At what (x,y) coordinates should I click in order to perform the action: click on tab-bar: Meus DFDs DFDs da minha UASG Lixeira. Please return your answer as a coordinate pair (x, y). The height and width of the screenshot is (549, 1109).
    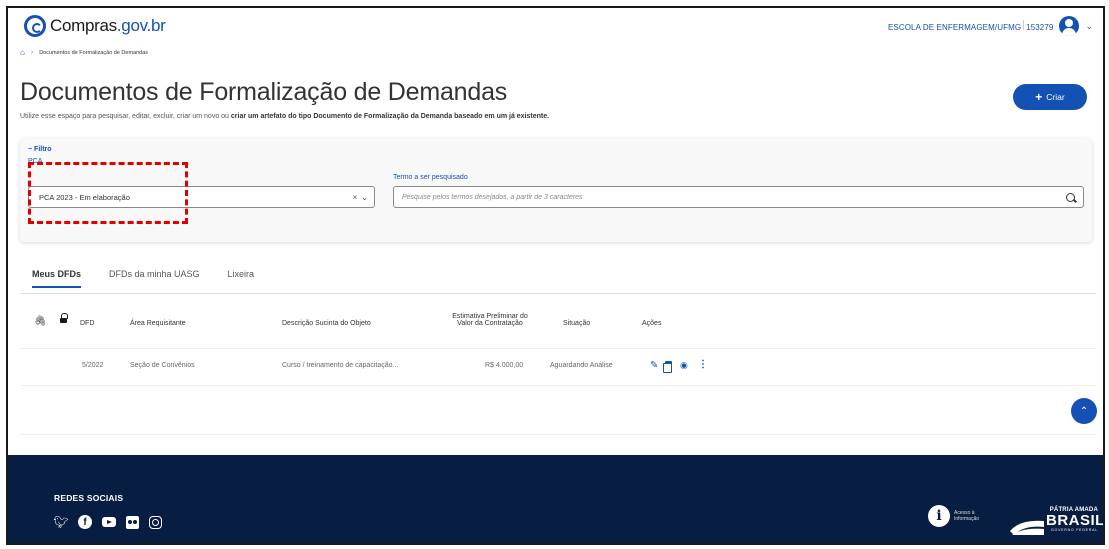
    Looking at the image, I should click on (143, 278).